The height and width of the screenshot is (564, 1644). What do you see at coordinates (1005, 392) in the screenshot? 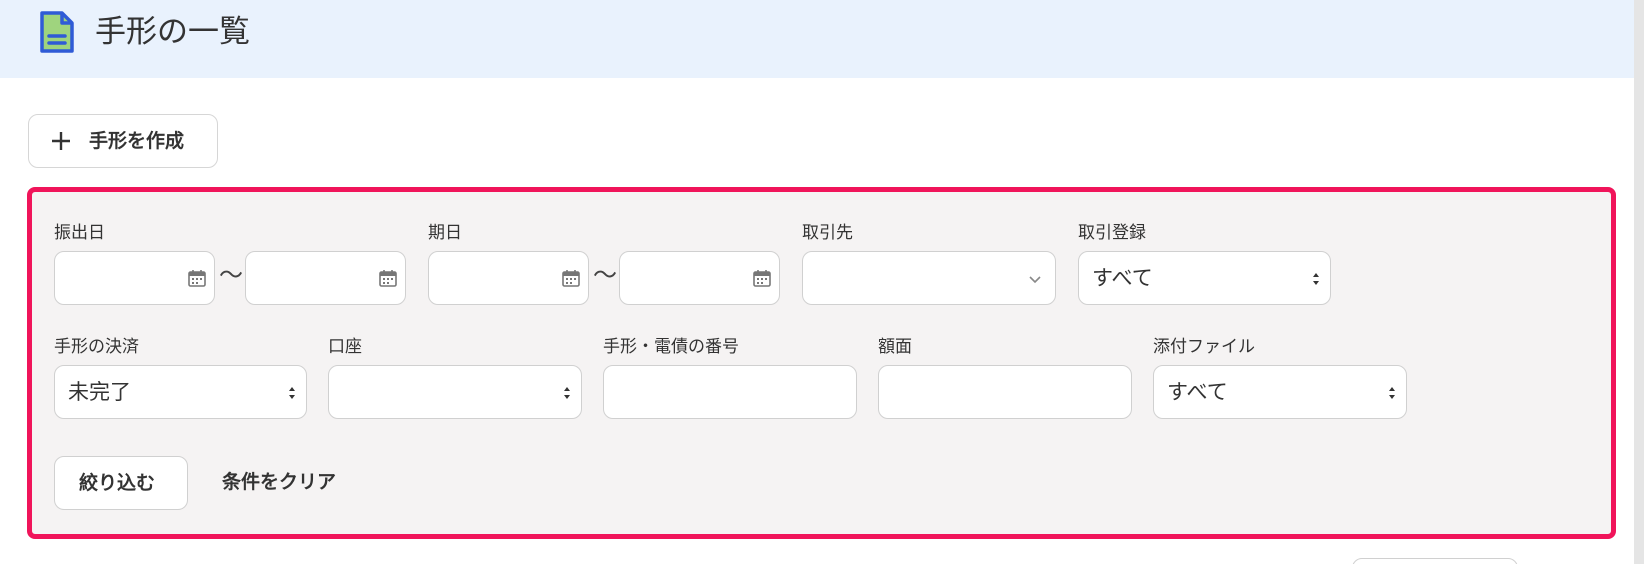
I see `amount-input` at bounding box center [1005, 392].